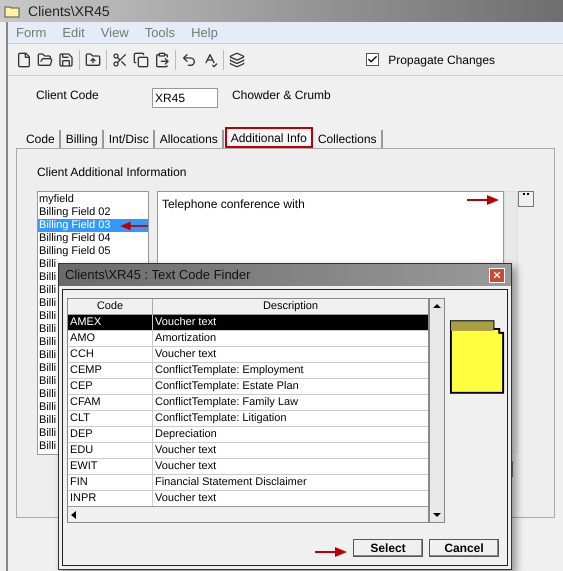 The width and height of the screenshot is (563, 571). I want to click on list-item: Billing Field 02, so click(75, 212).